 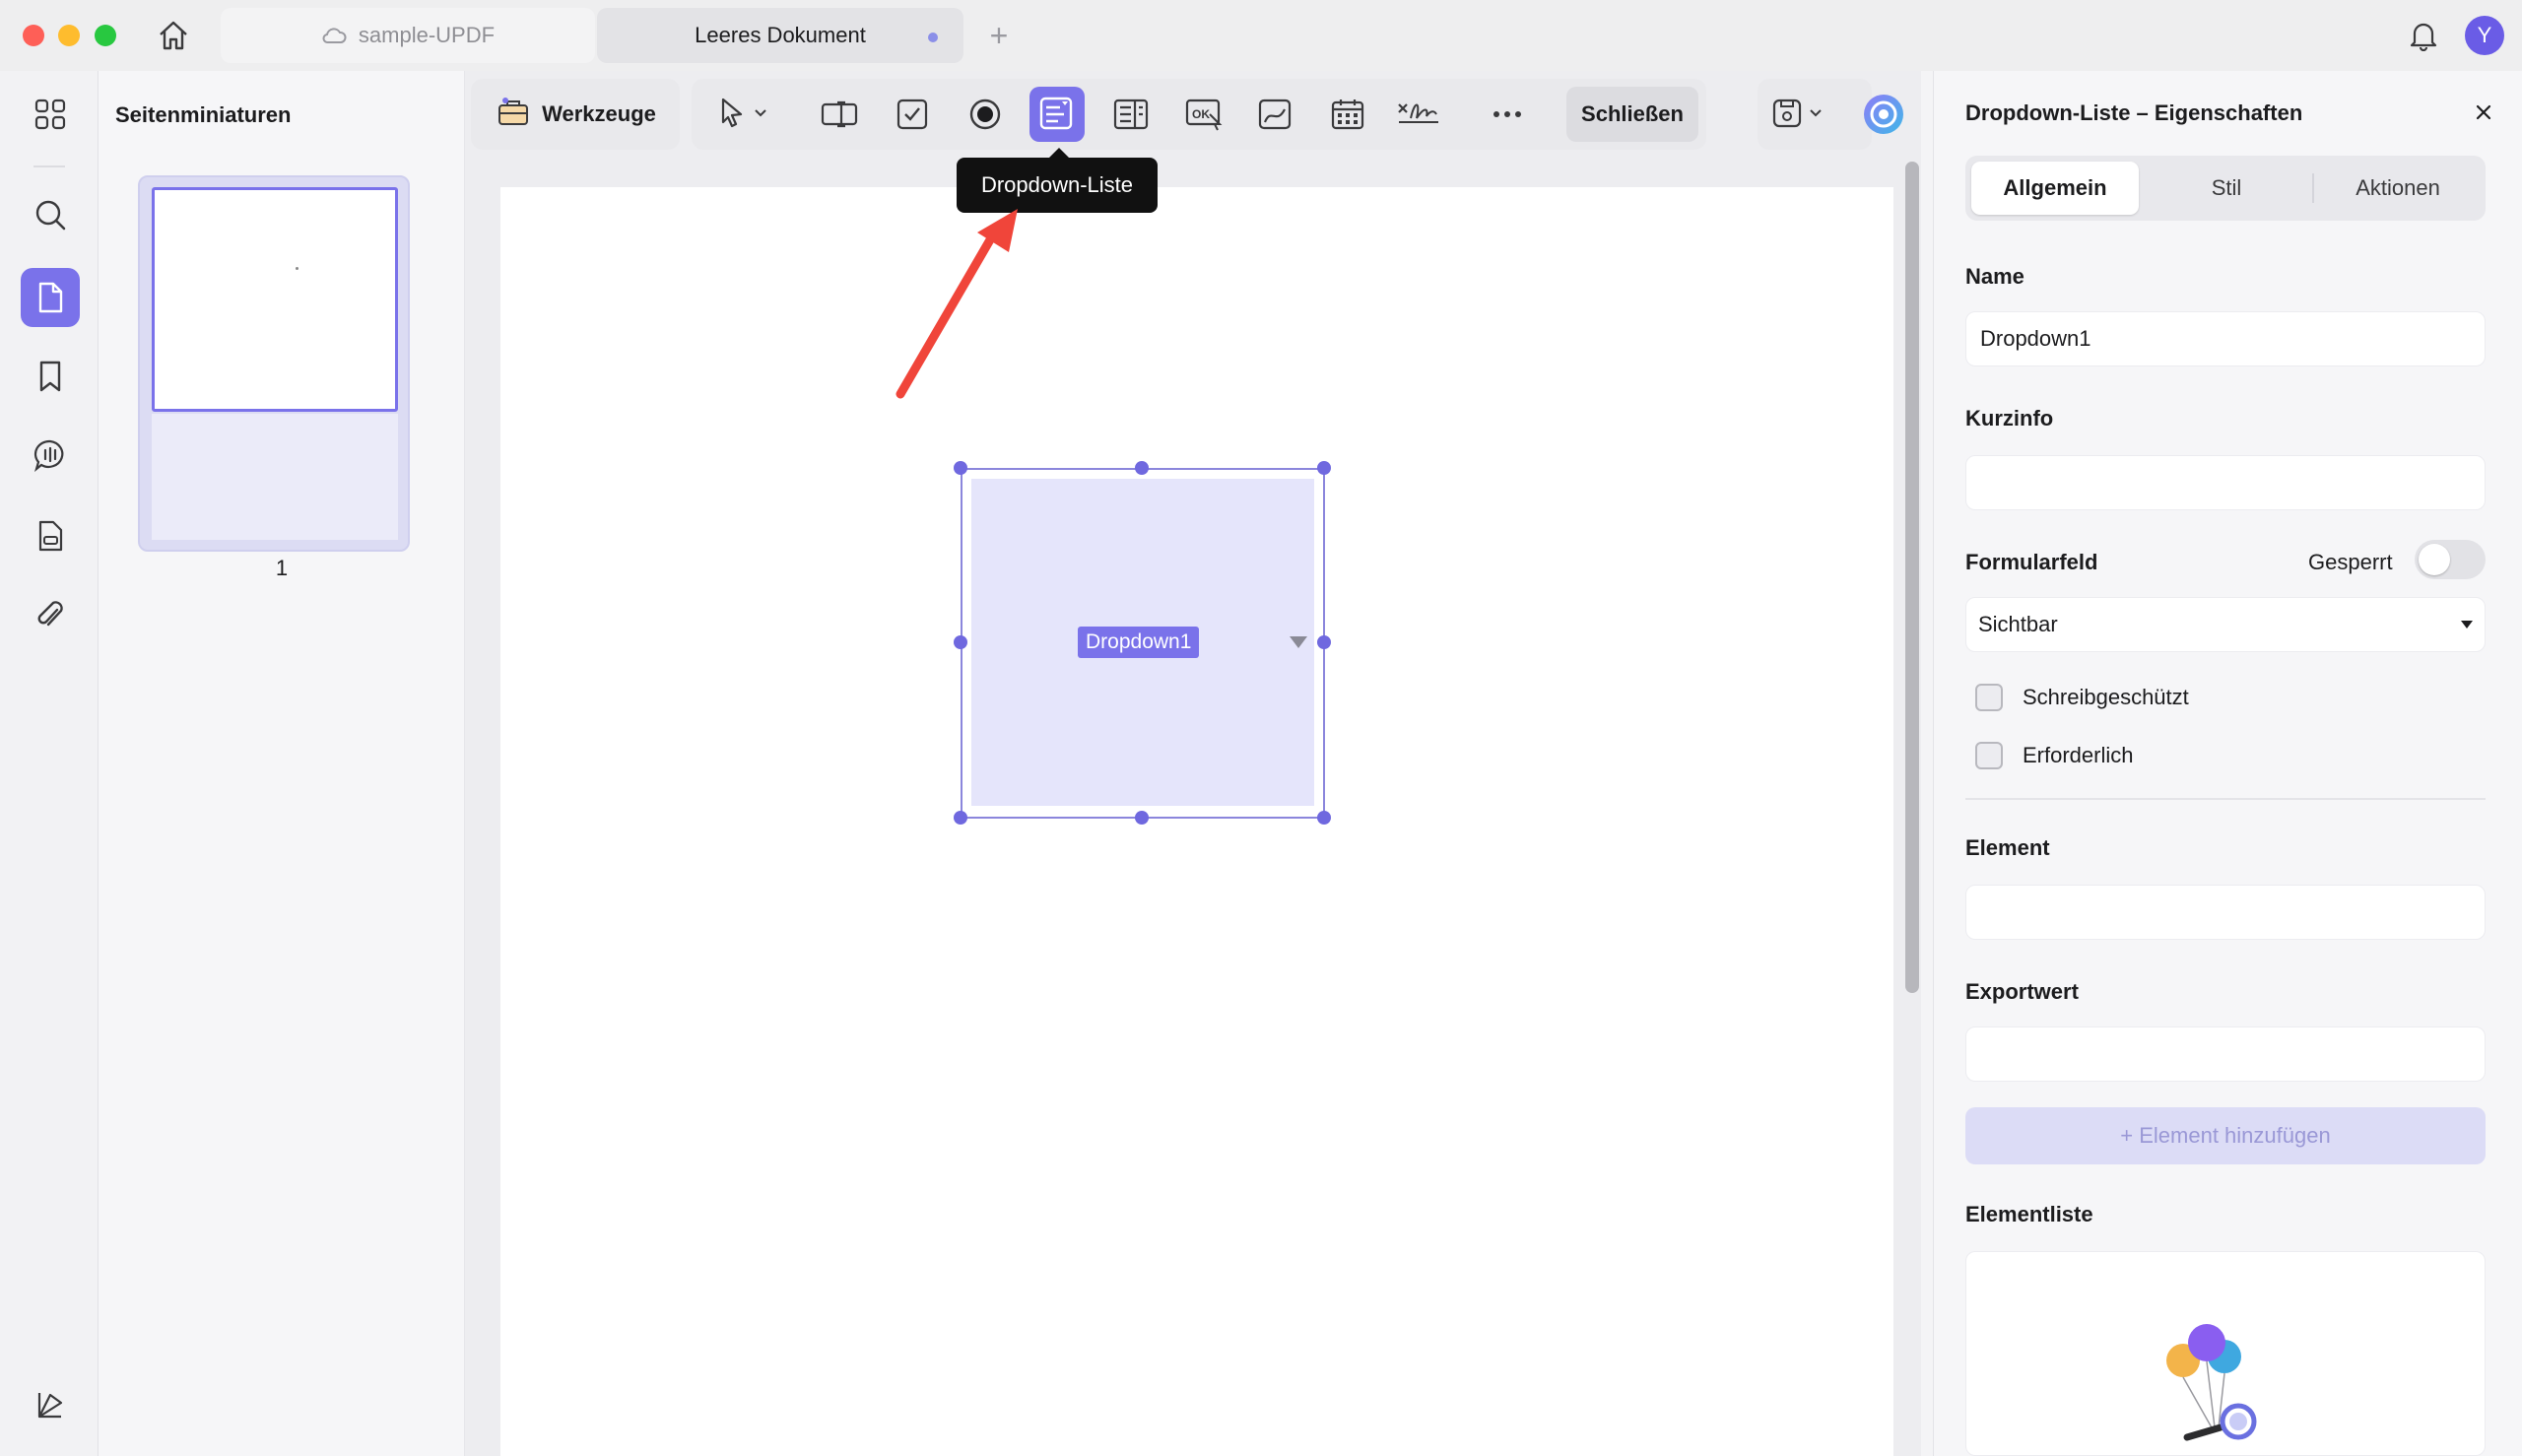 What do you see at coordinates (50, 614) in the screenshot?
I see `paperclip-icon` at bounding box center [50, 614].